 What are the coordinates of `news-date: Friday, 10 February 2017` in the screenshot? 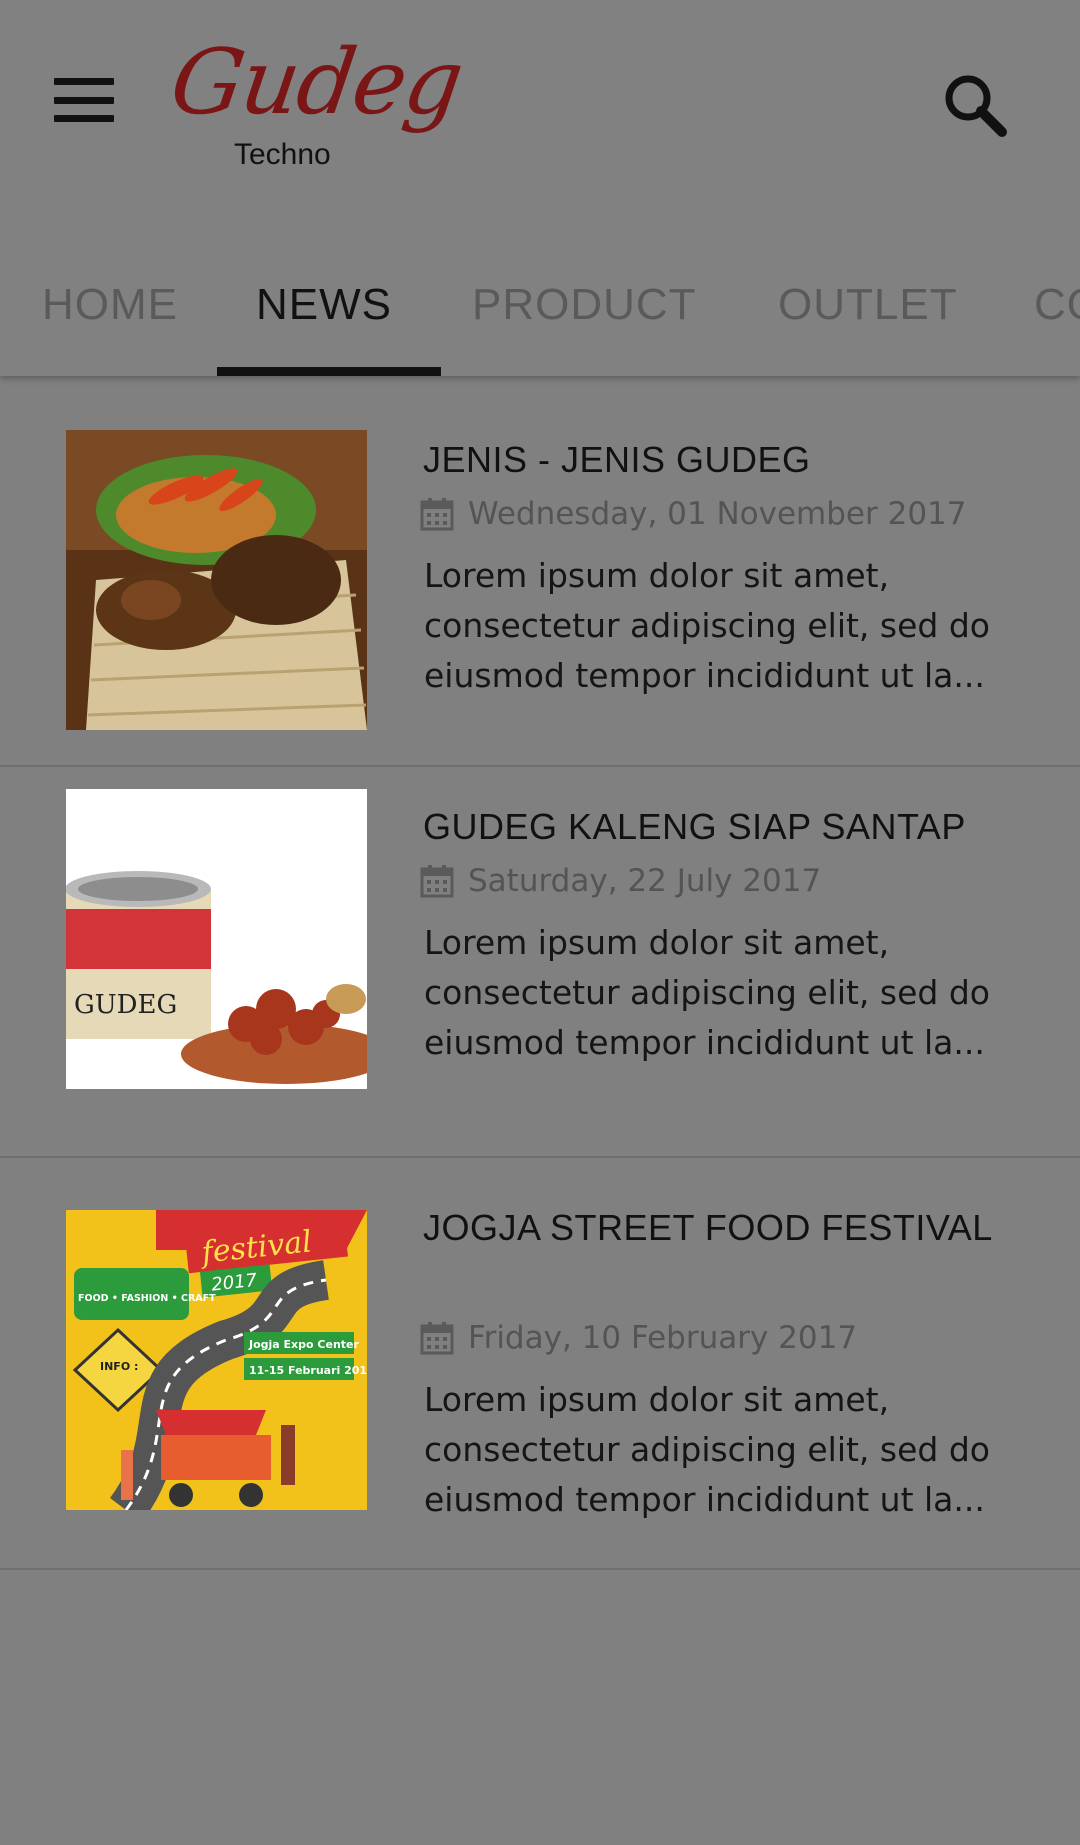 It's located at (730, 1338).